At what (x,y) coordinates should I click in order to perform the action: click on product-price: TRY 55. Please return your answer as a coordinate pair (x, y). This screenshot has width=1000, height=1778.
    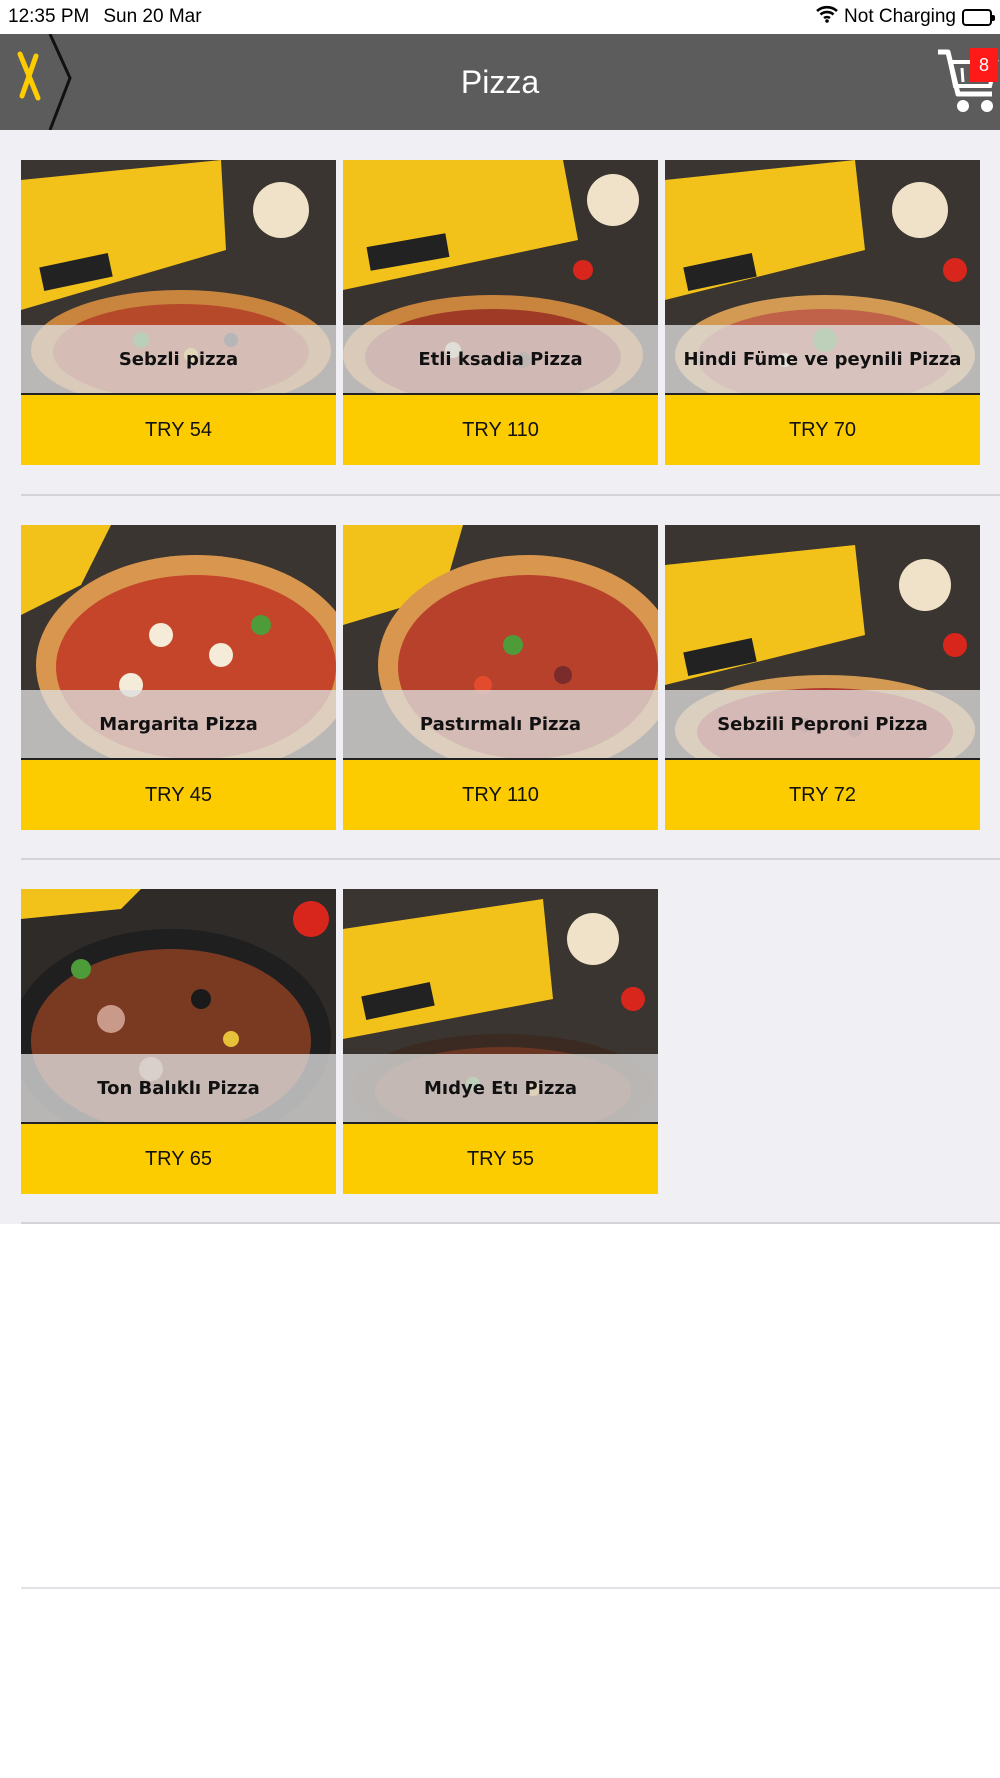
    Looking at the image, I should click on (500, 1159).